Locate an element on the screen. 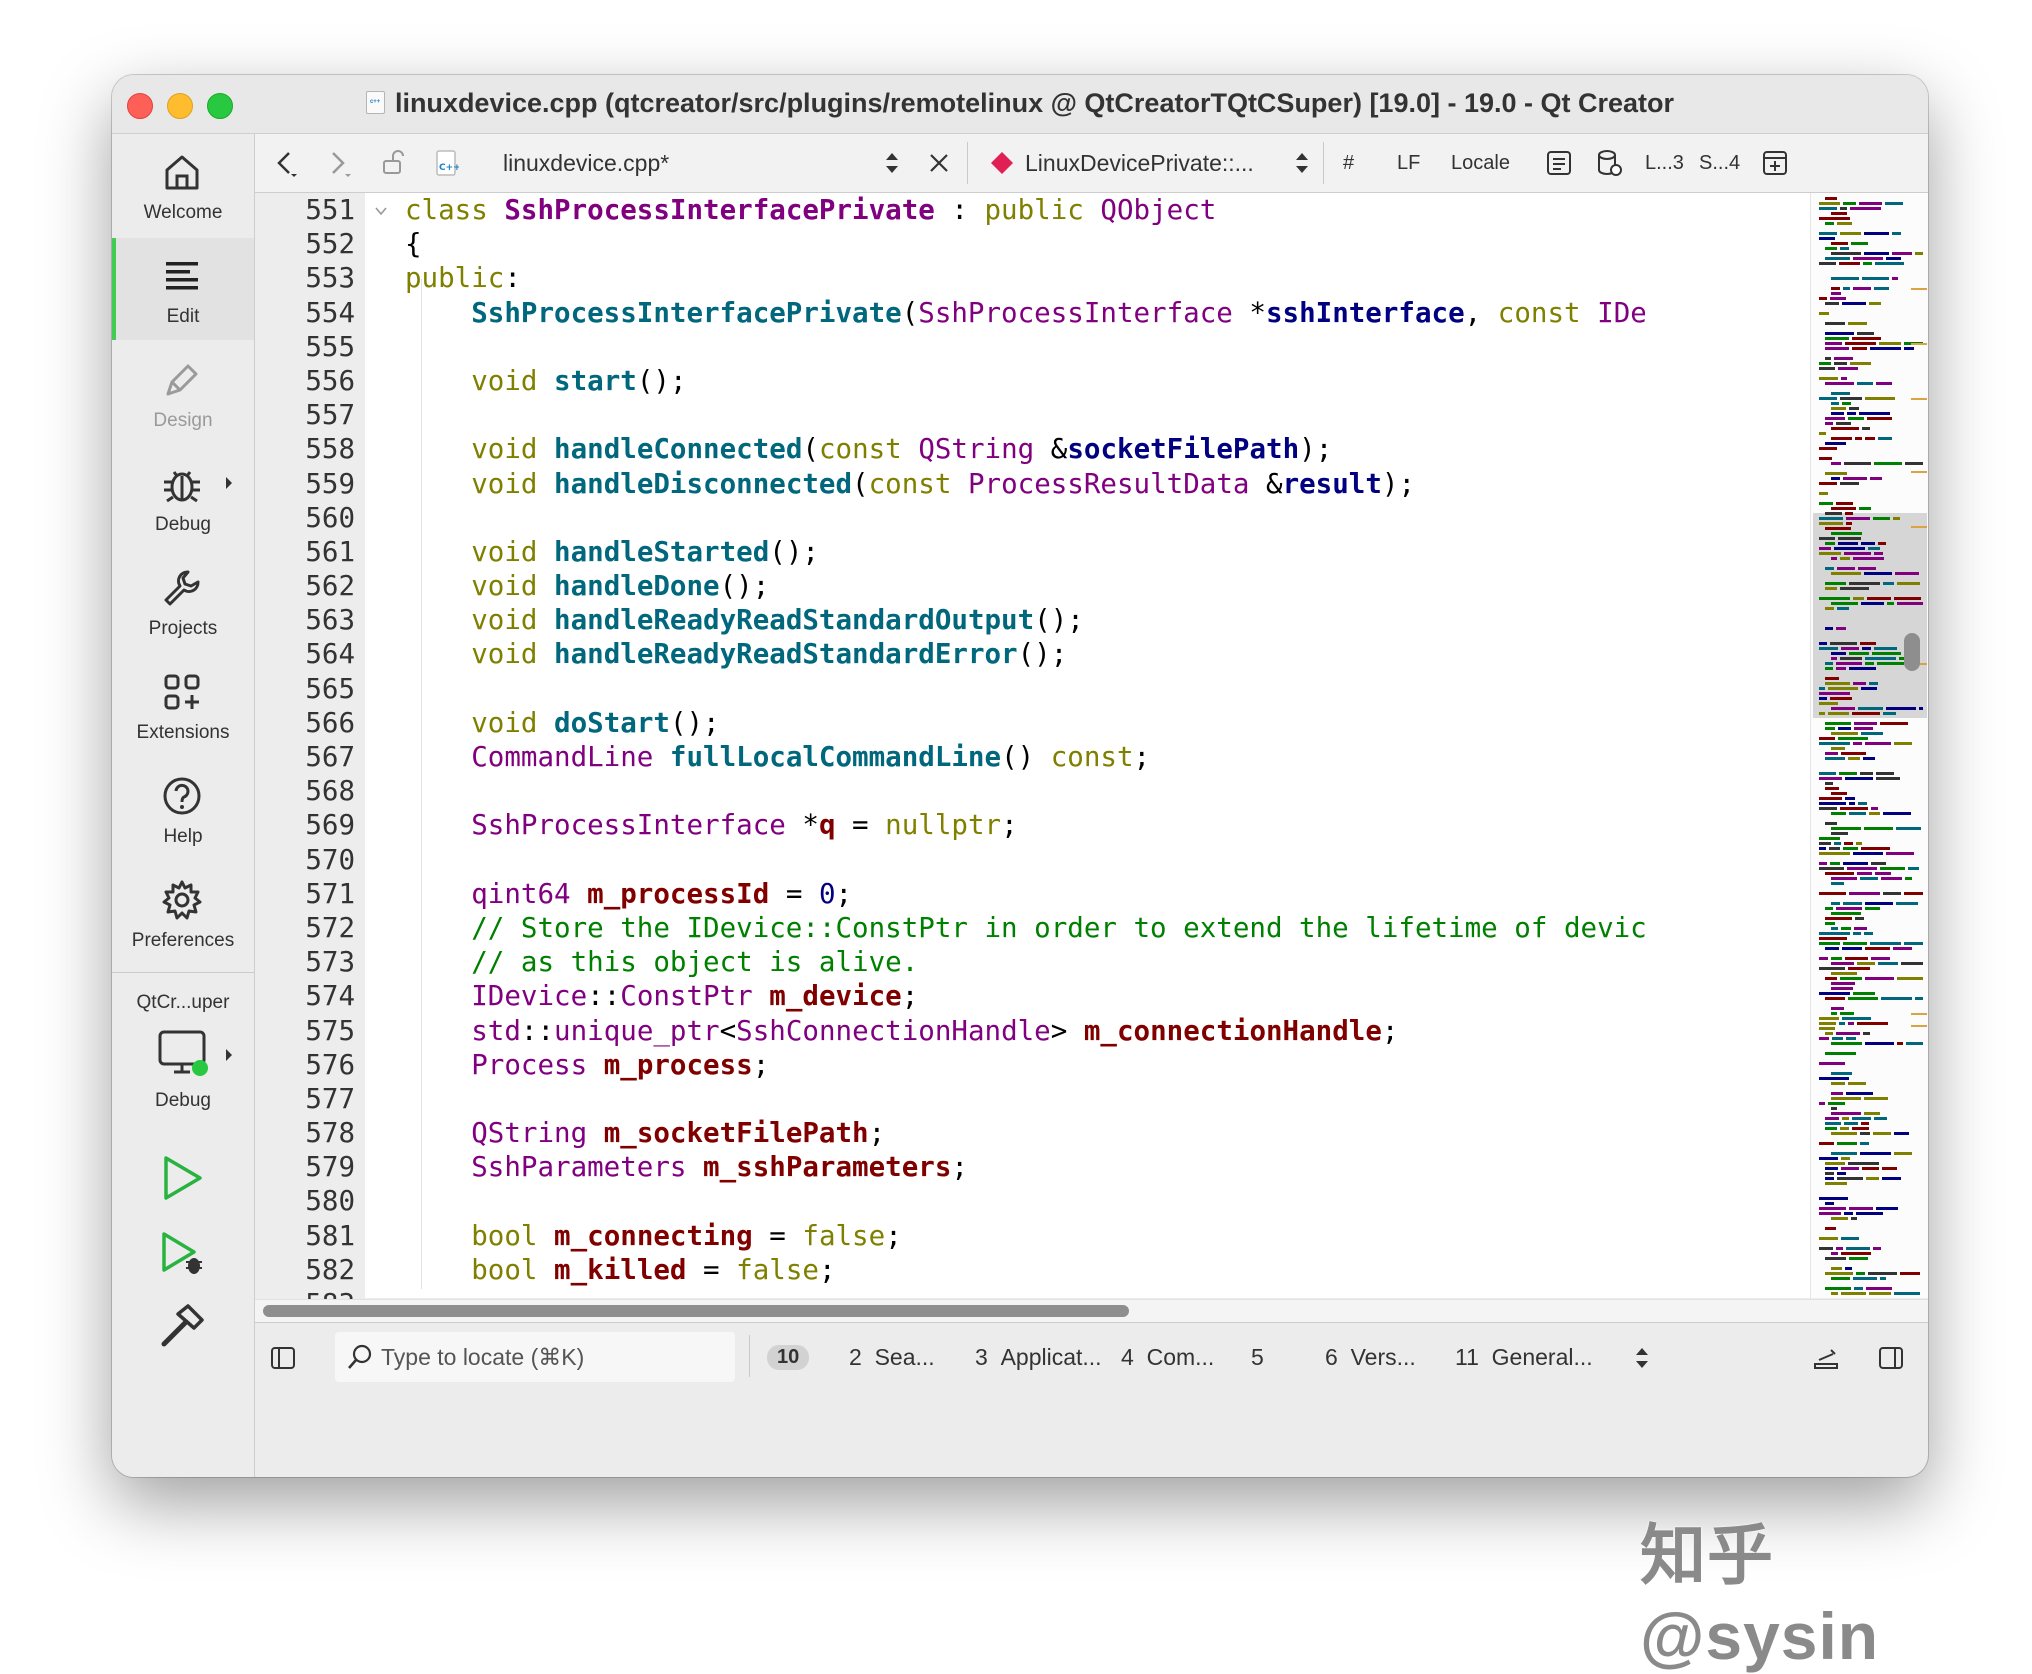 This screenshot has height=1674, width=2032. pane-number: 3 is located at coordinates (981, 1357).